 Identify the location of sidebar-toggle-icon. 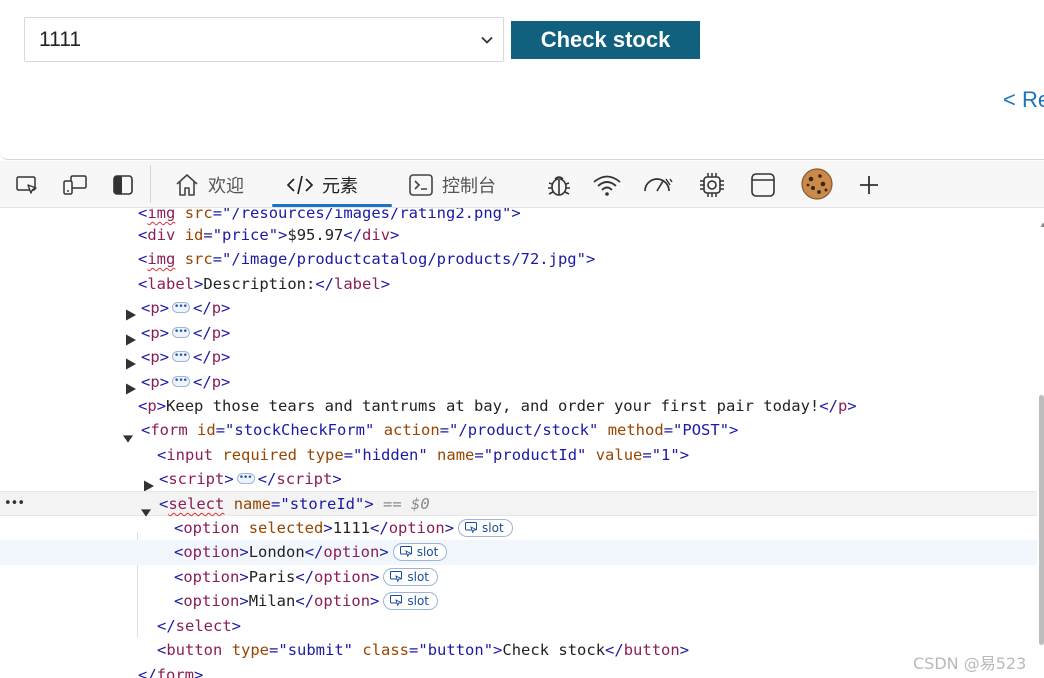
(123, 185).